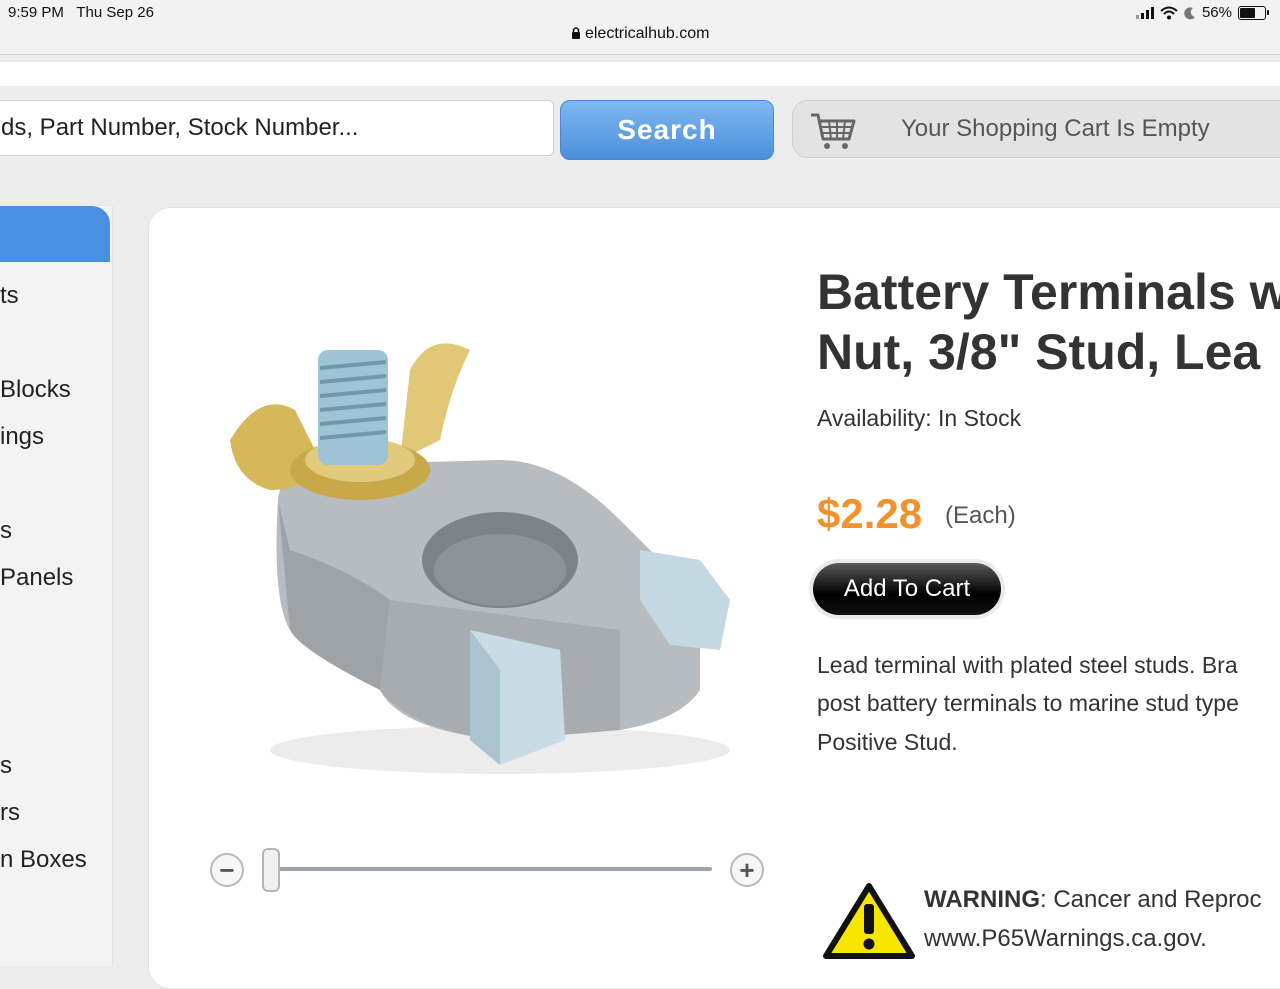  What do you see at coordinates (1189, 12) in the screenshot?
I see `moon-icon` at bounding box center [1189, 12].